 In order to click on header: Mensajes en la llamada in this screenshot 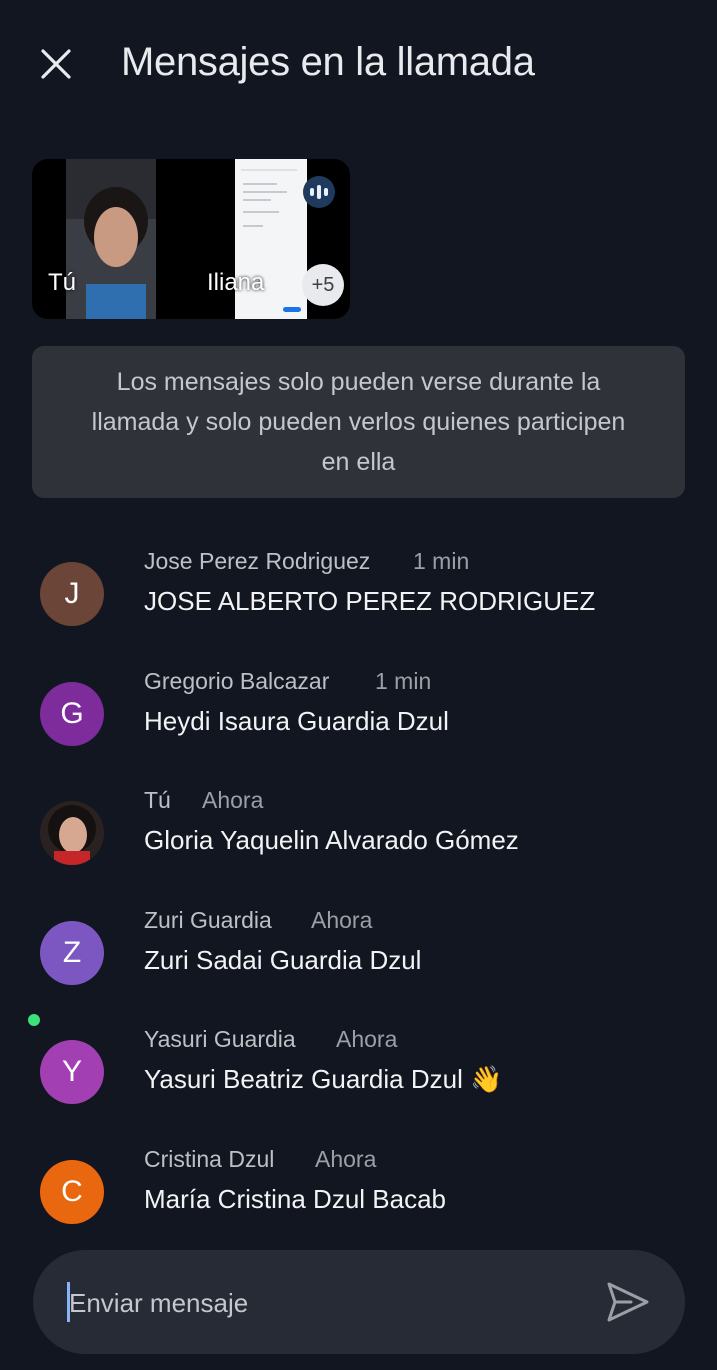, I will do `click(358, 65)`.